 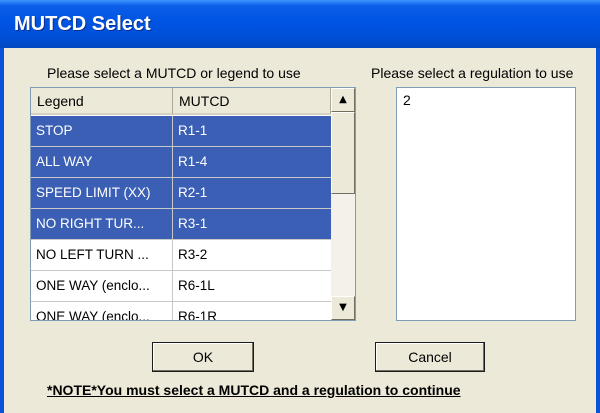 I want to click on regulation-list-label: Please select a regulation to use, so click(x=472, y=73).